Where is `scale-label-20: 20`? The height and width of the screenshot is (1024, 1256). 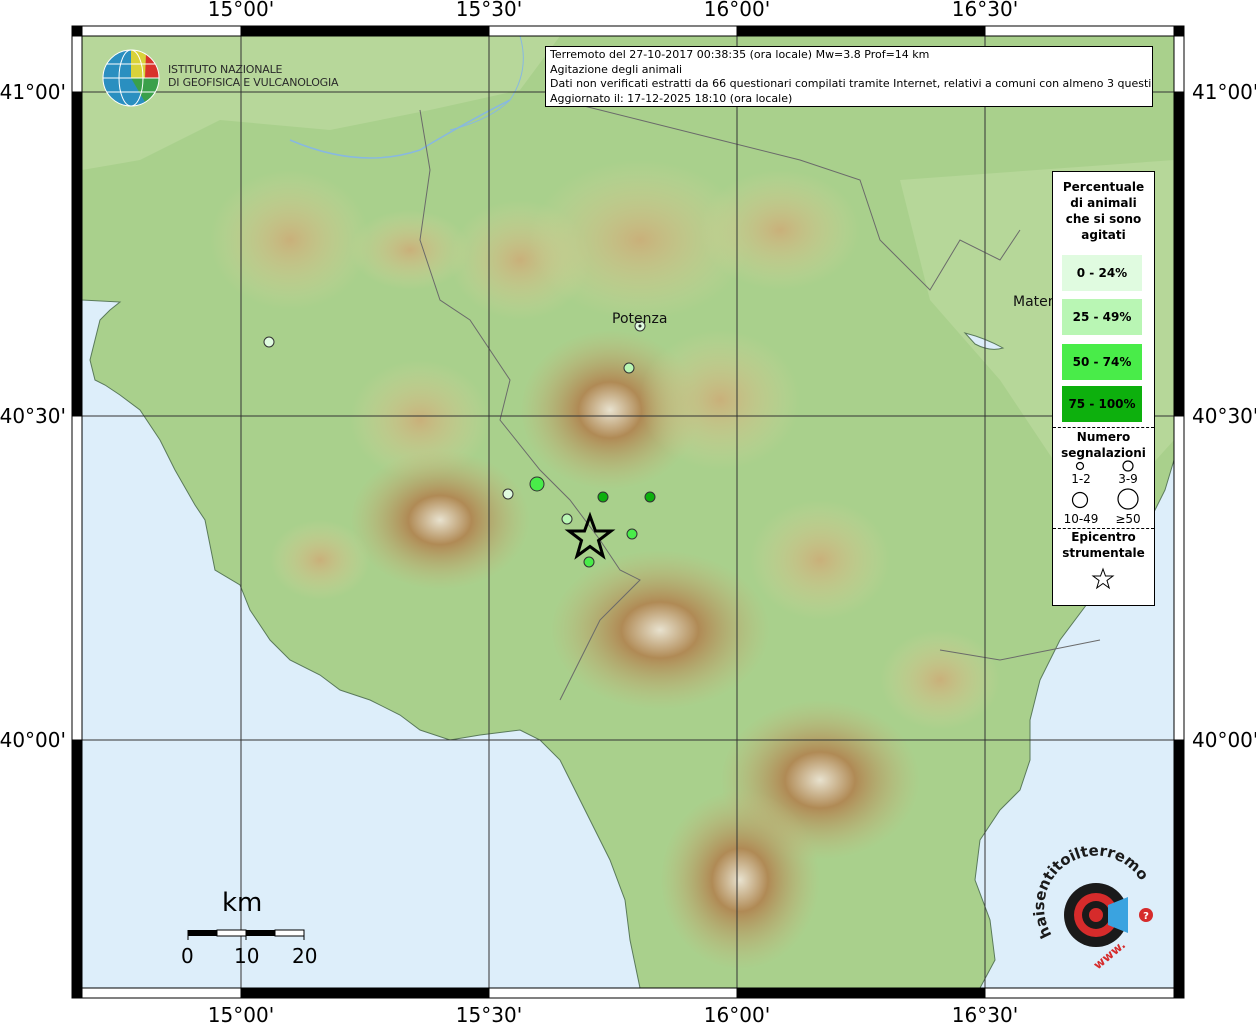
scale-label-20: 20 is located at coordinates (305, 956).